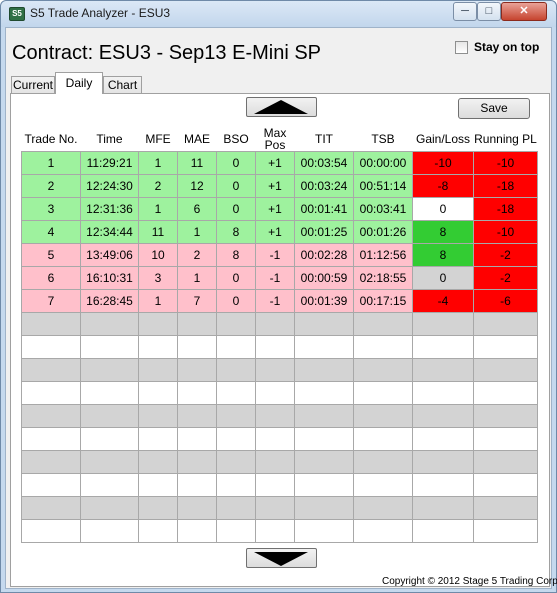 This screenshot has width=557, height=593. What do you see at coordinates (33, 85) in the screenshot?
I see `tab-current: Current` at bounding box center [33, 85].